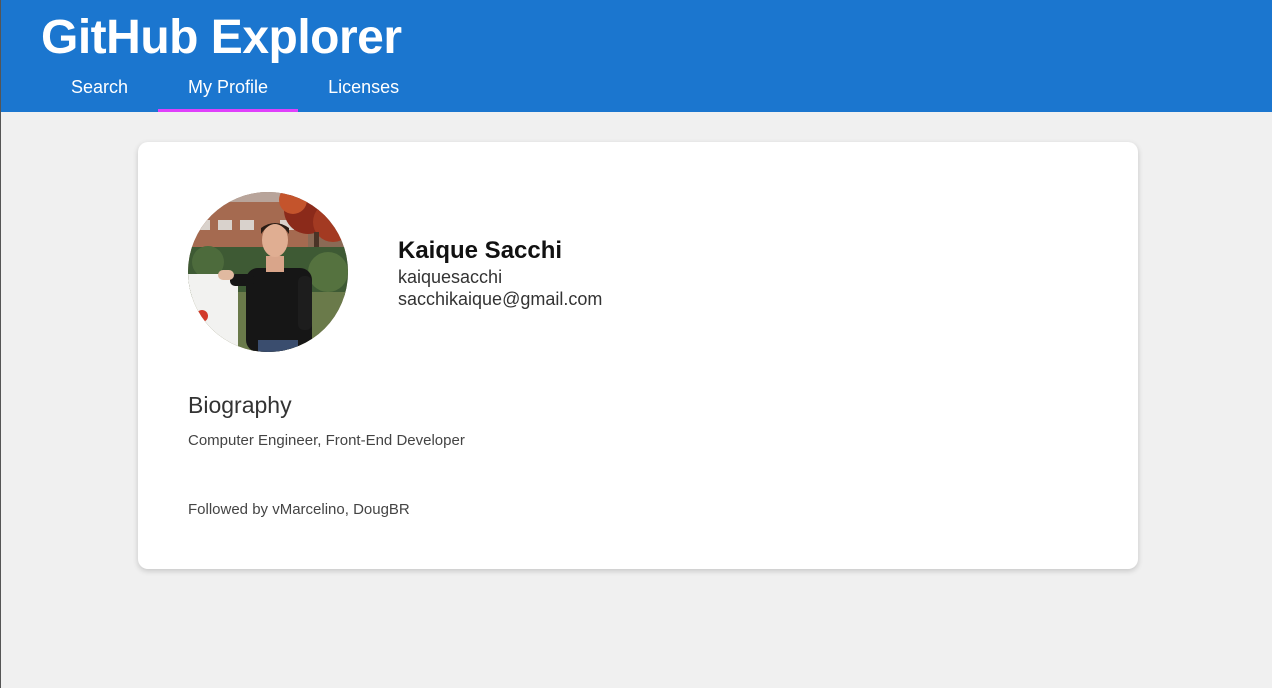  What do you see at coordinates (363, 89) in the screenshot?
I see `tab-licenses: Licenses` at bounding box center [363, 89].